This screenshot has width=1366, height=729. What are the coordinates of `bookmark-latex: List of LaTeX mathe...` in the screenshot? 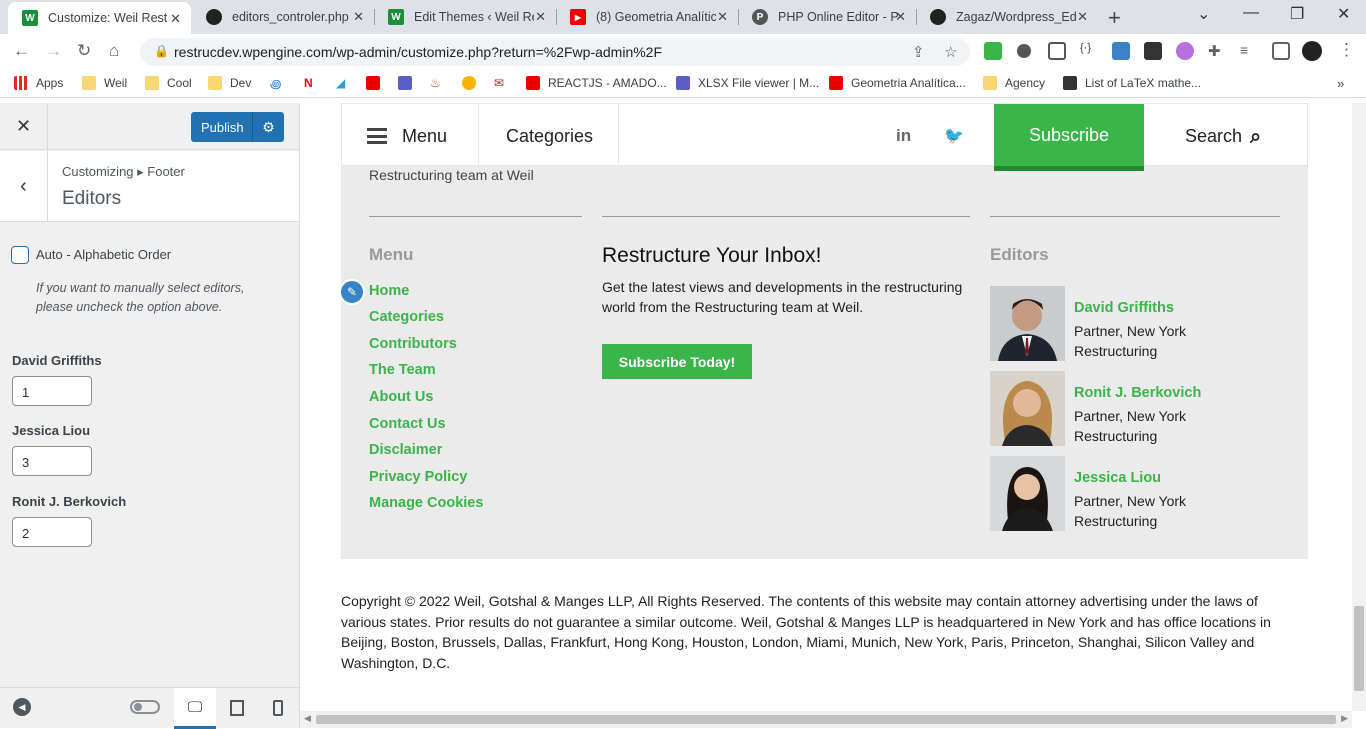 It's located at (1132, 83).